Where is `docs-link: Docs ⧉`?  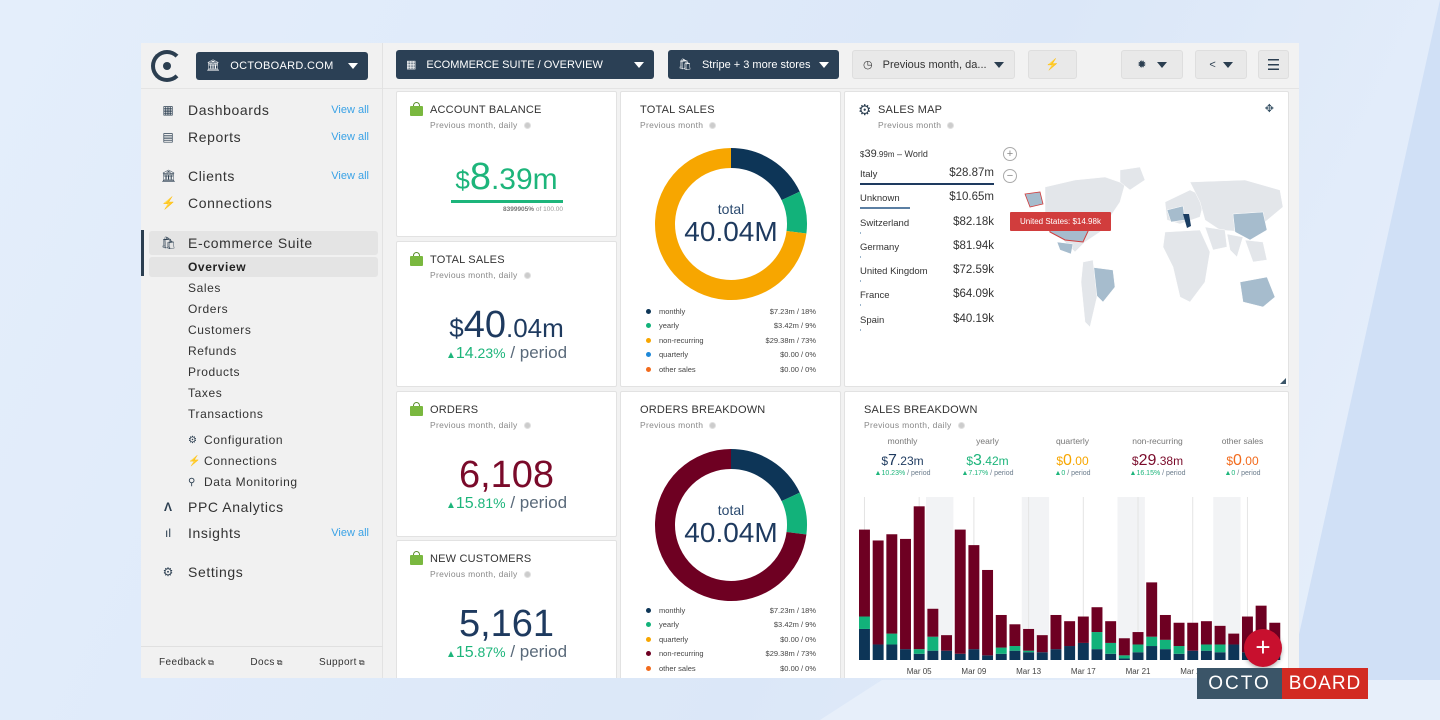
docs-link: Docs ⧉ is located at coordinates (266, 662).